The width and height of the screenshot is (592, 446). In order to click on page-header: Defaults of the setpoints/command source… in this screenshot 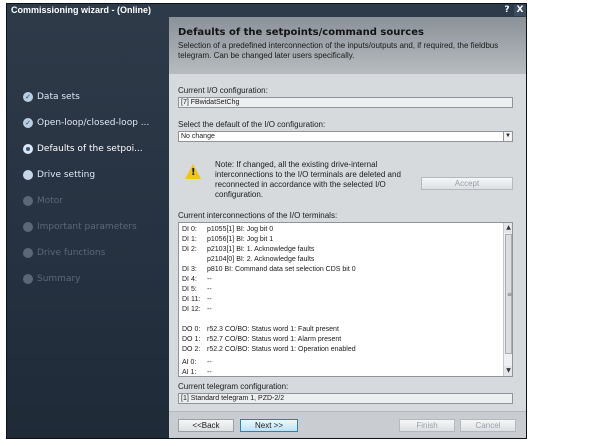, I will do `click(347, 45)`.